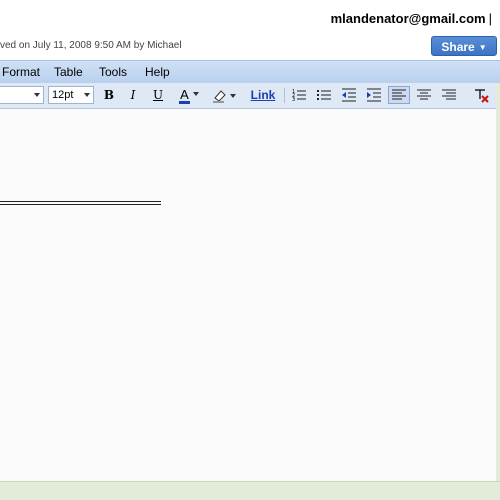 The width and height of the screenshot is (500, 500). What do you see at coordinates (184, 95) in the screenshot?
I see `text-color-icon: A` at bounding box center [184, 95].